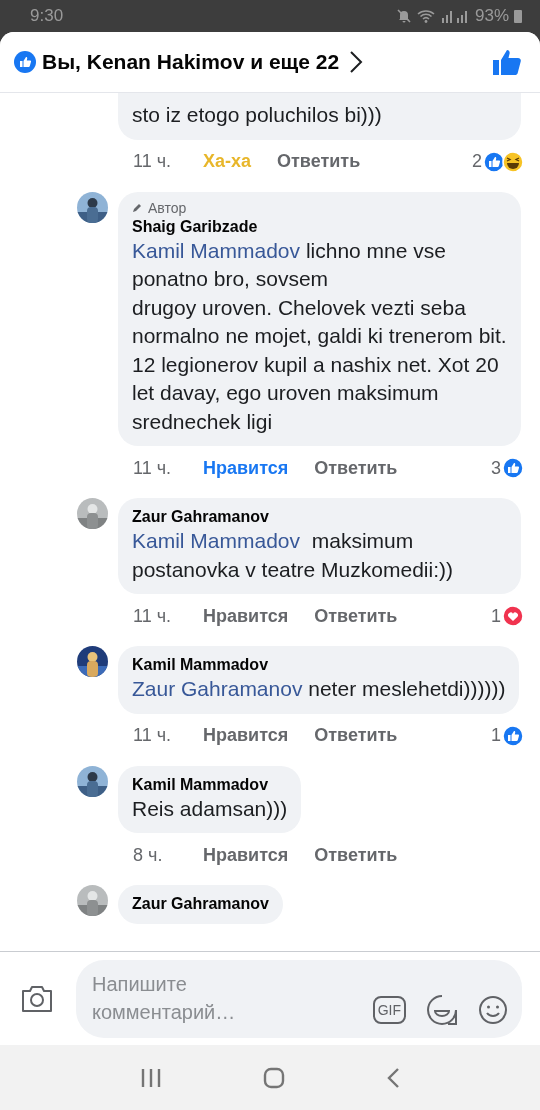 This screenshot has height=1110, width=540. Describe the element at coordinates (210, 808) in the screenshot. I see `comment-text: Reis adamsan)))` at that location.